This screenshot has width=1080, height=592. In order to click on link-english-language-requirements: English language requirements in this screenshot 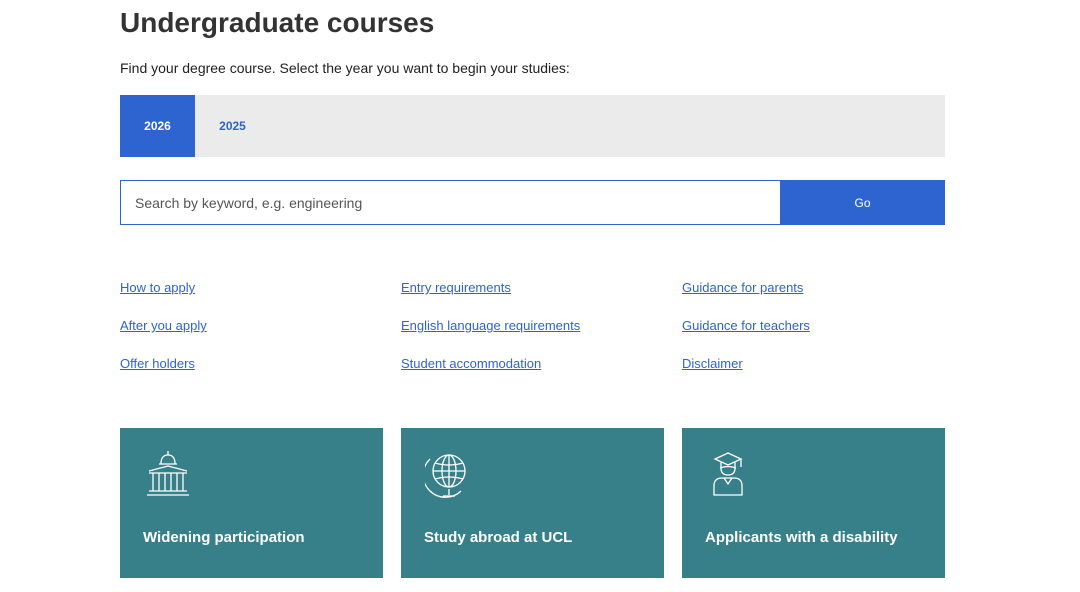, I will do `click(490, 326)`.